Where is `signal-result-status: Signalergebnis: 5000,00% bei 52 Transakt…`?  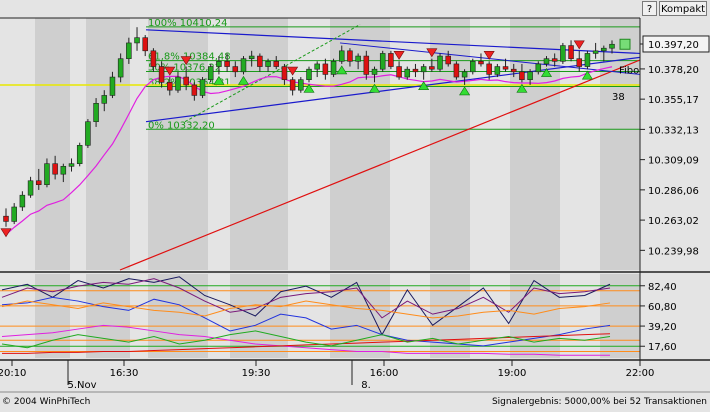 signal-result-status: Signalergebnis: 5000,00% bei 52 Transakt… is located at coordinates (599, 402).